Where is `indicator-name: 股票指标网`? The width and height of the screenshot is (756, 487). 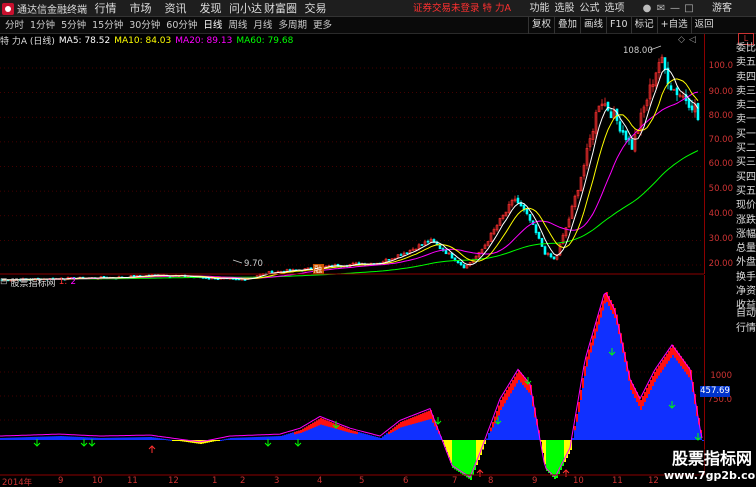
indicator-name: 股票指标网 is located at coordinates (33, 282).